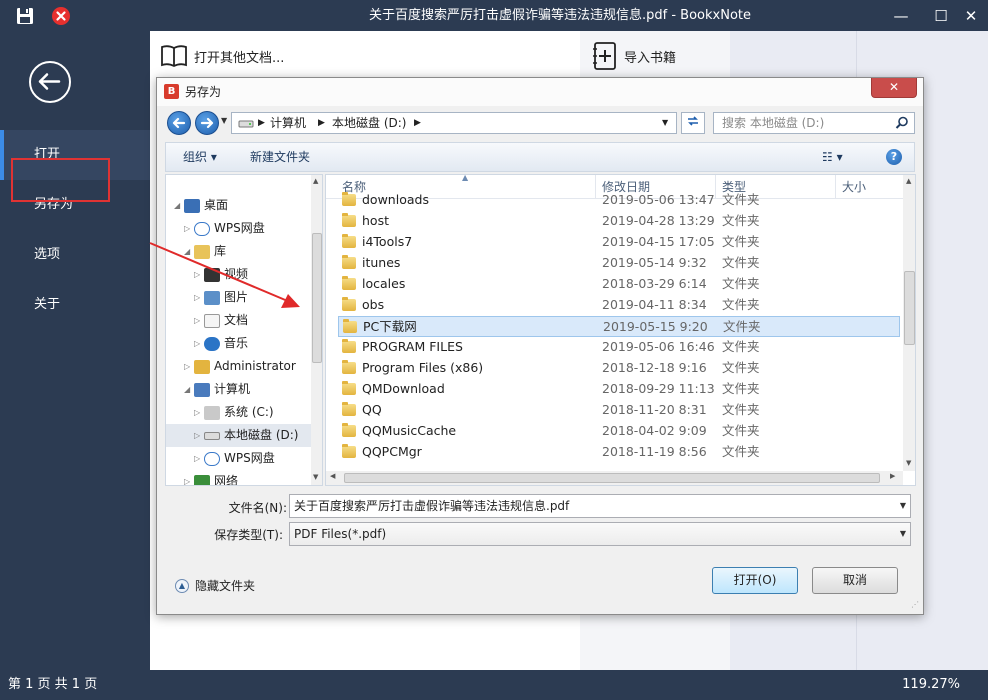 The width and height of the screenshot is (988, 700). I want to click on file-date: 2018-03-29 6:14, so click(654, 283).